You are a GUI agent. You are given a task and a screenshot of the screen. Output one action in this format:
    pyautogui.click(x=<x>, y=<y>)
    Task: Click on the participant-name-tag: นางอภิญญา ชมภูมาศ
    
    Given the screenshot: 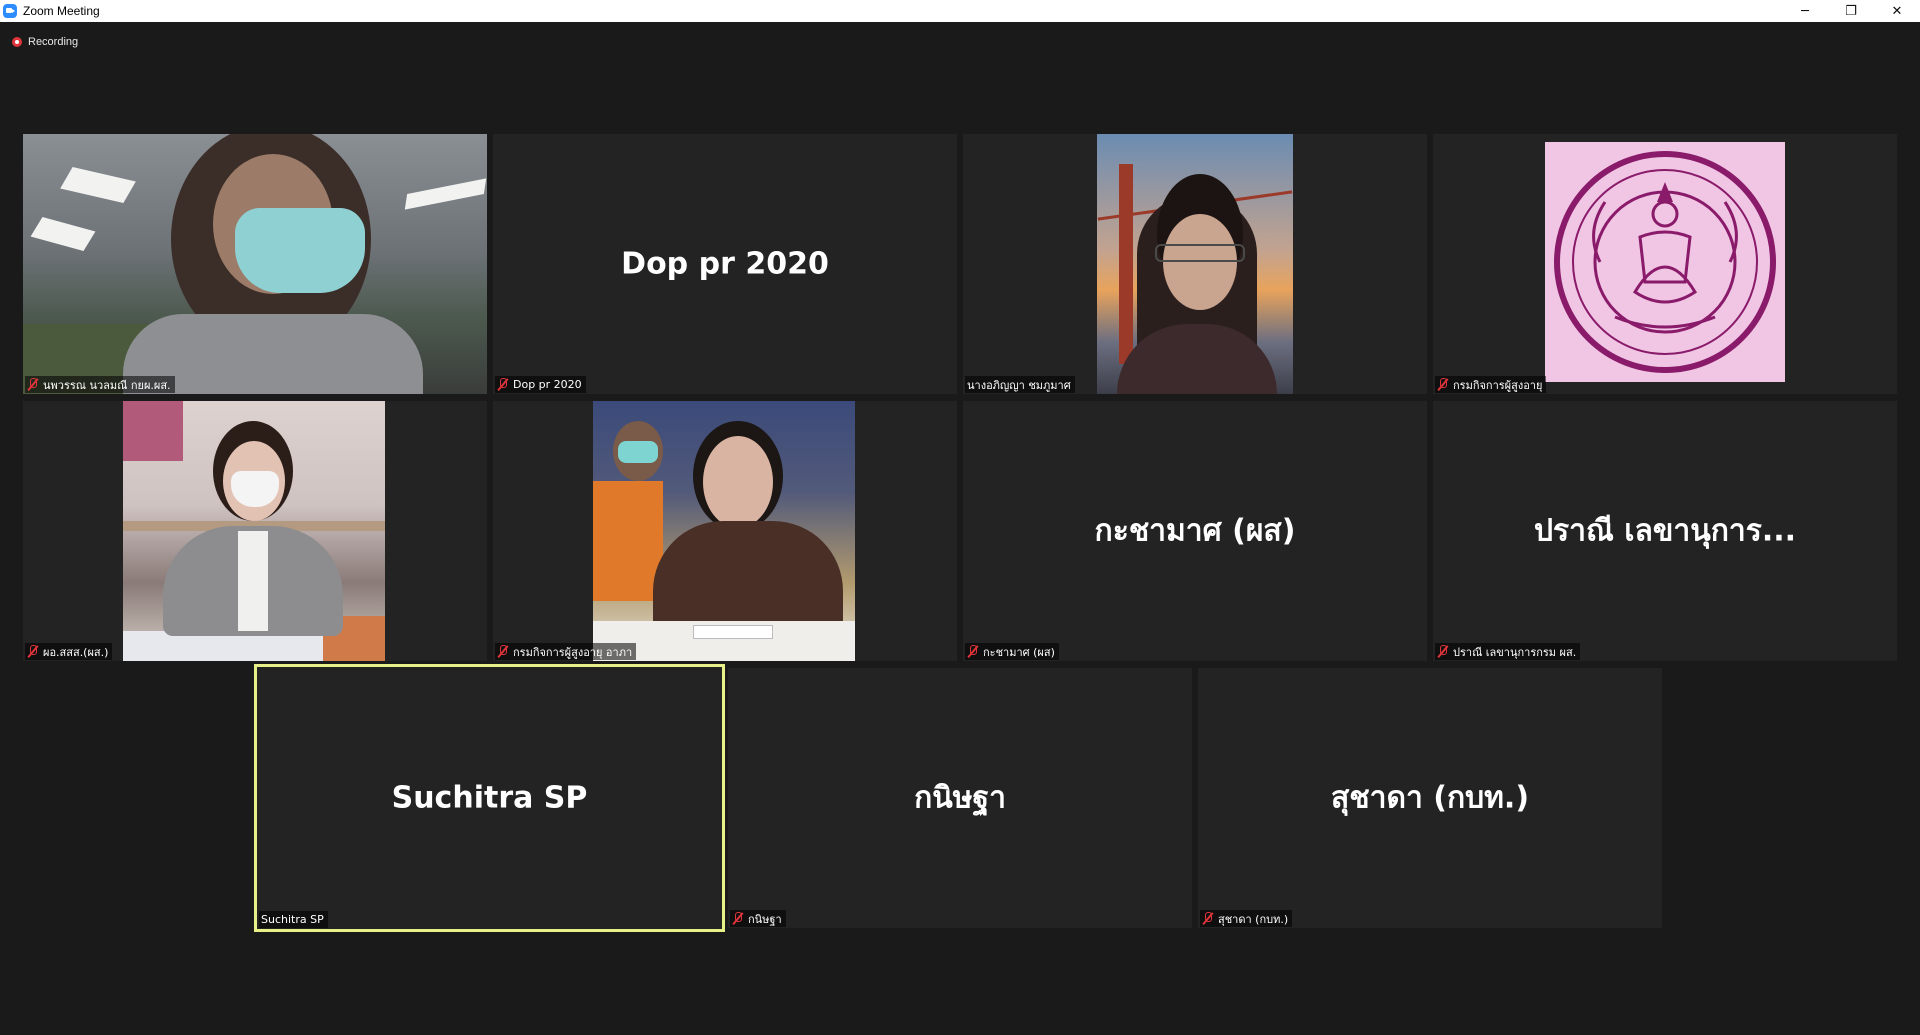 What is the action you would take?
    pyautogui.click(x=1020, y=384)
    